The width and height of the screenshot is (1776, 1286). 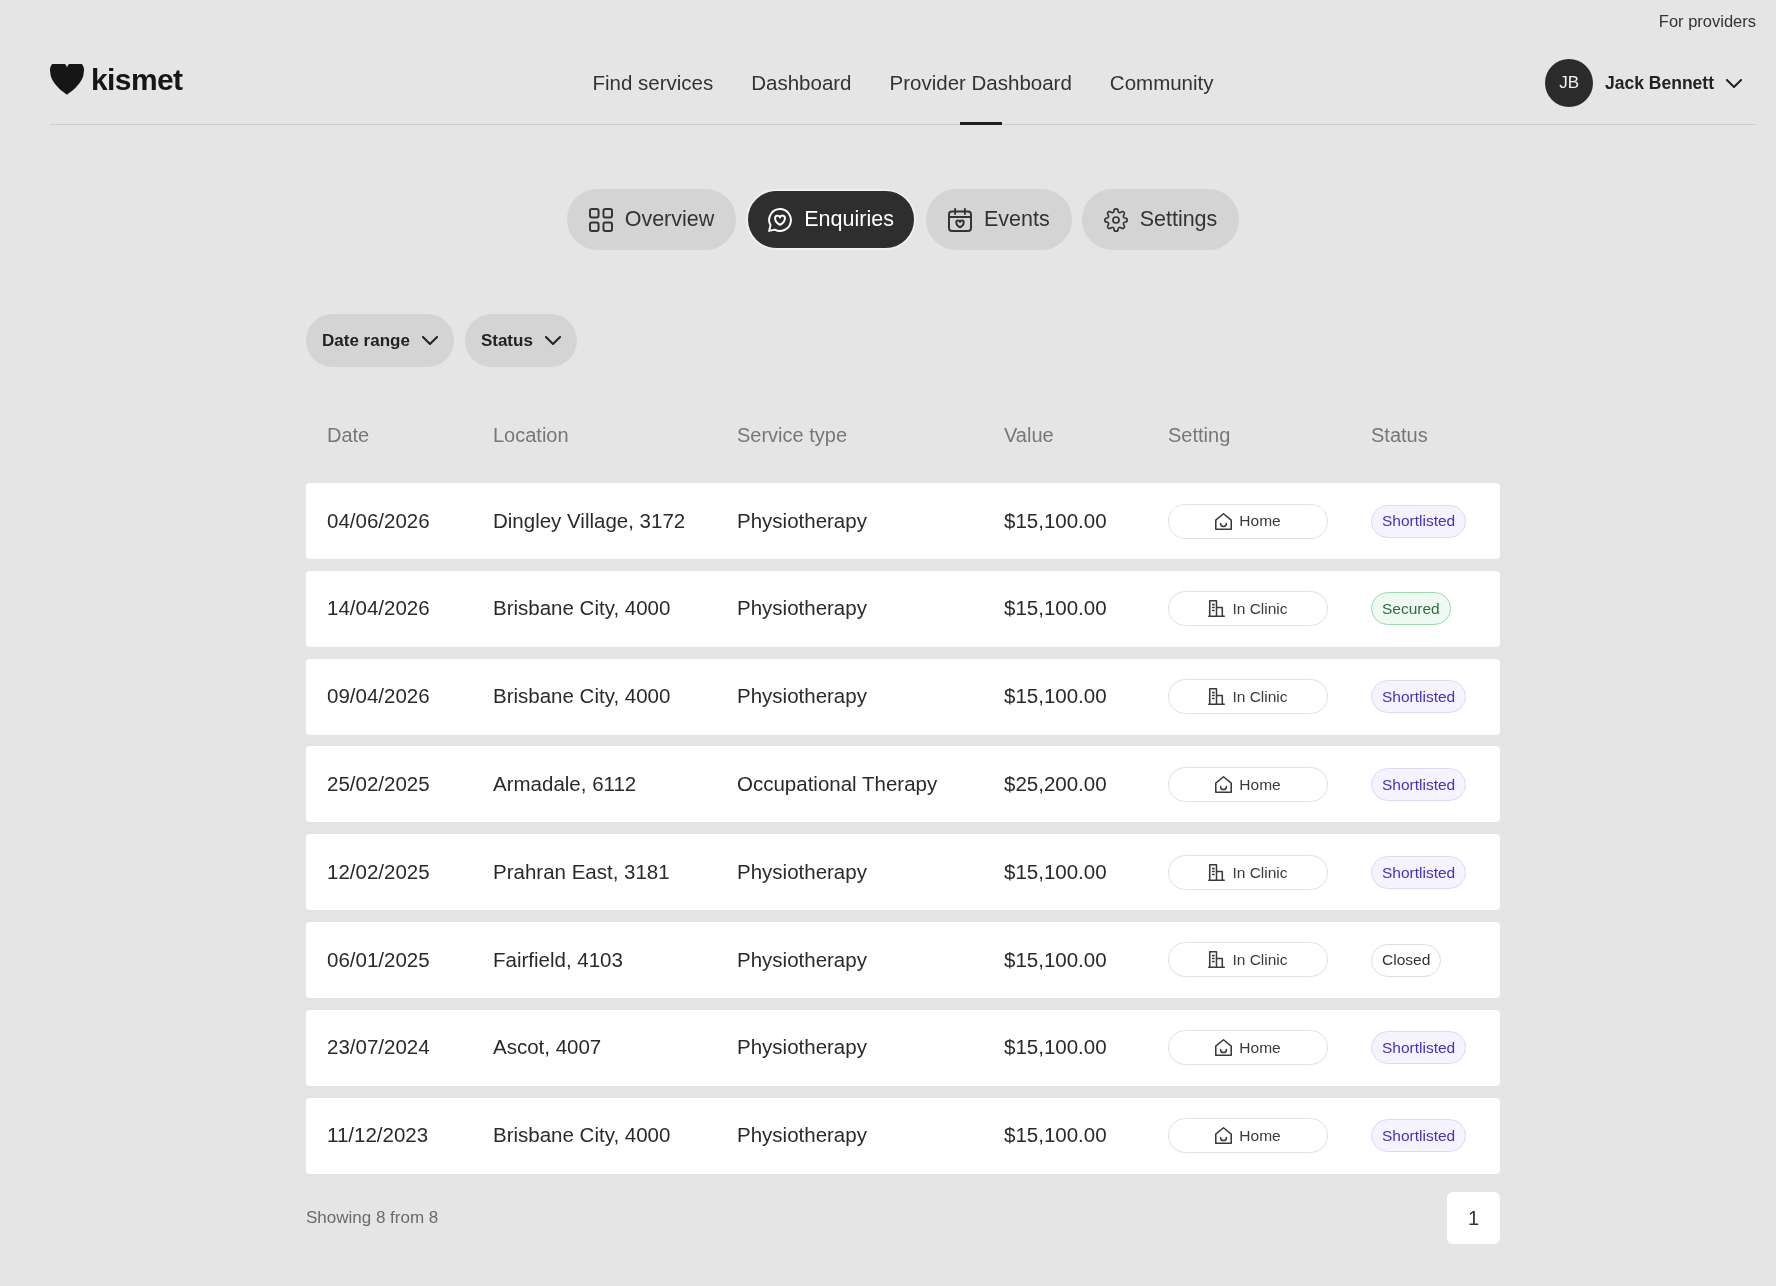 What do you see at coordinates (67, 79) in the screenshot?
I see `heart-logo-icon` at bounding box center [67, 79].